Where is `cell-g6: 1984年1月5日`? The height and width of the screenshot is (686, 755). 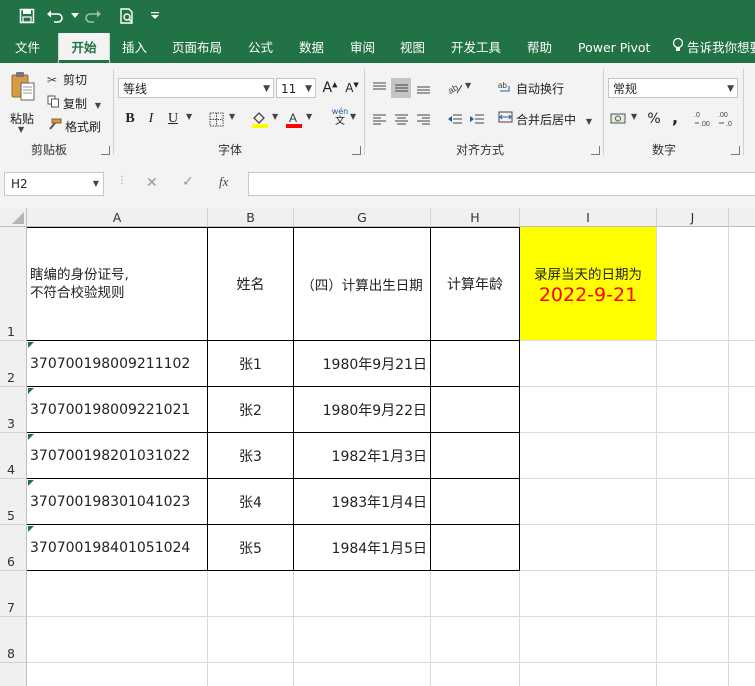
cell-g6: 1984年1月5日 is located at coordinates (362, 547).